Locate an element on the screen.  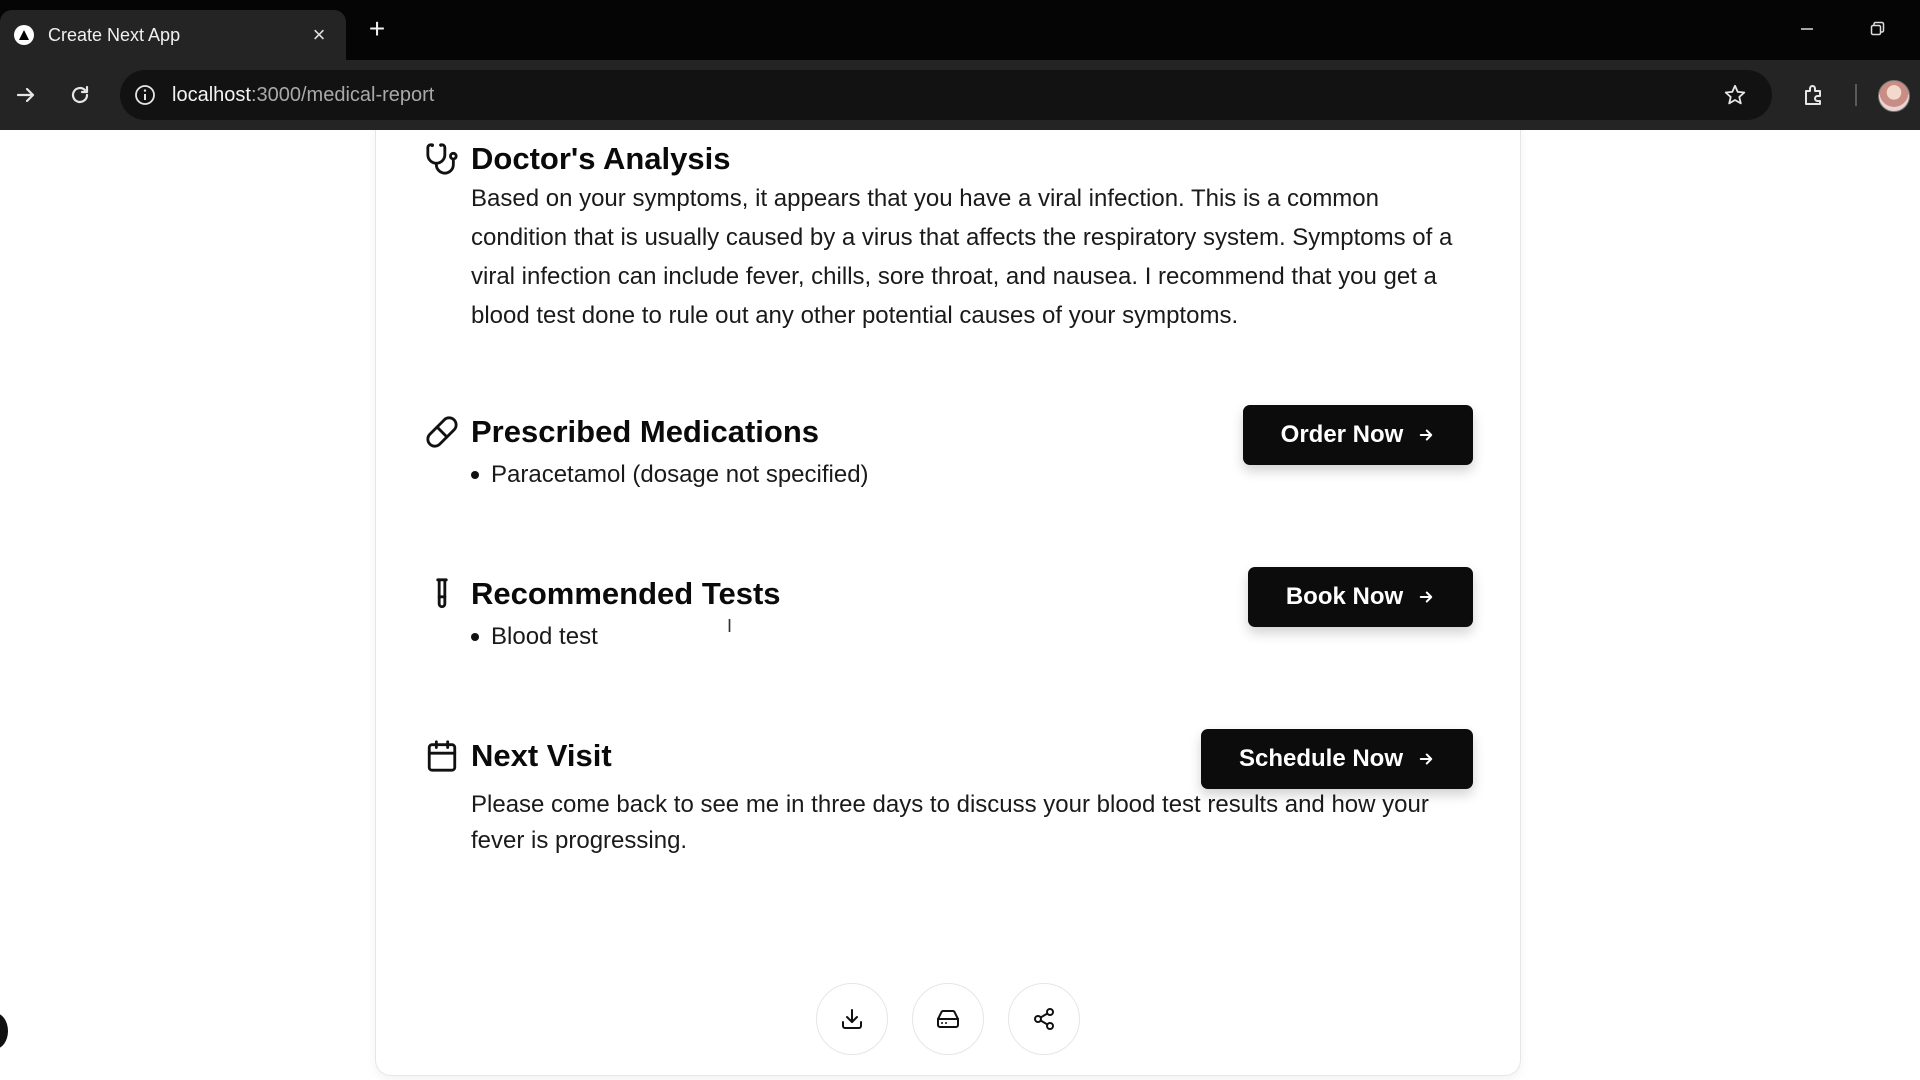
reload-icon is located at coordinates (80, 94).